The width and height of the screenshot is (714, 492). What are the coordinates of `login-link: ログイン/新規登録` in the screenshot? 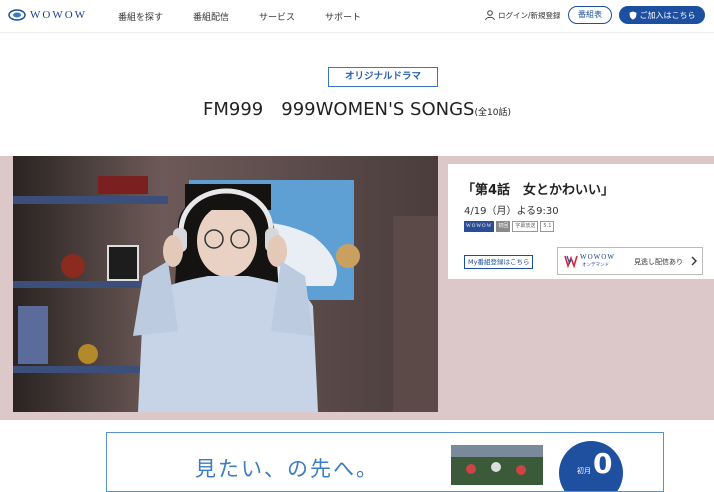 It's located at (522, 15).